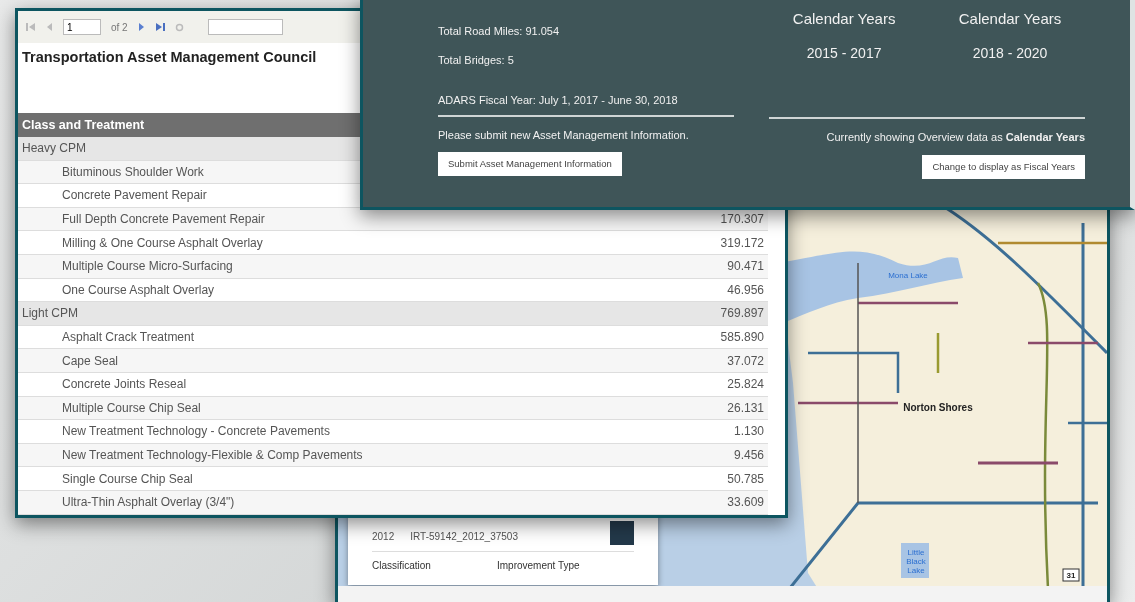 The width and height of the screenshot is (1135, 602). Describe the element at coordinates (147, 267) in the screenshot. I see `treatment-label: Multiple Course Micro-Surfacing` at that location.